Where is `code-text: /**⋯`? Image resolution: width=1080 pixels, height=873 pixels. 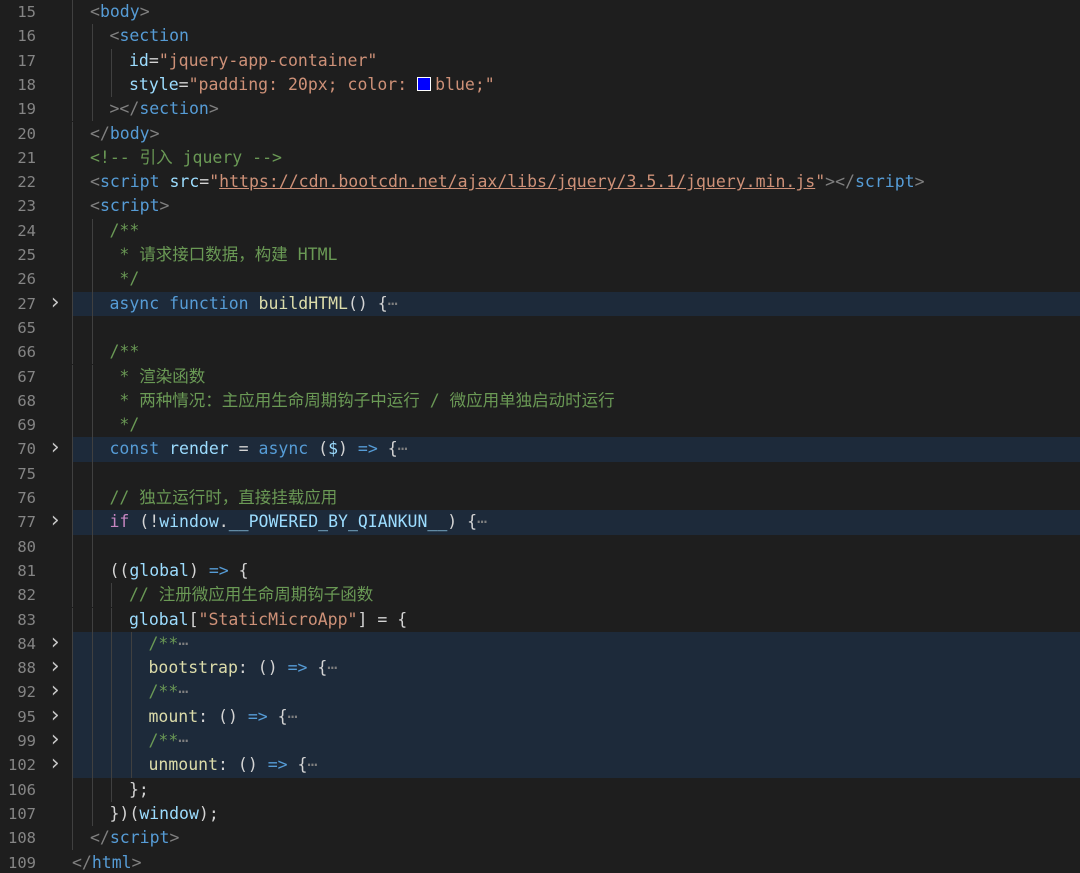 code-text: /**⋯ is located at coordinates (169, 692).